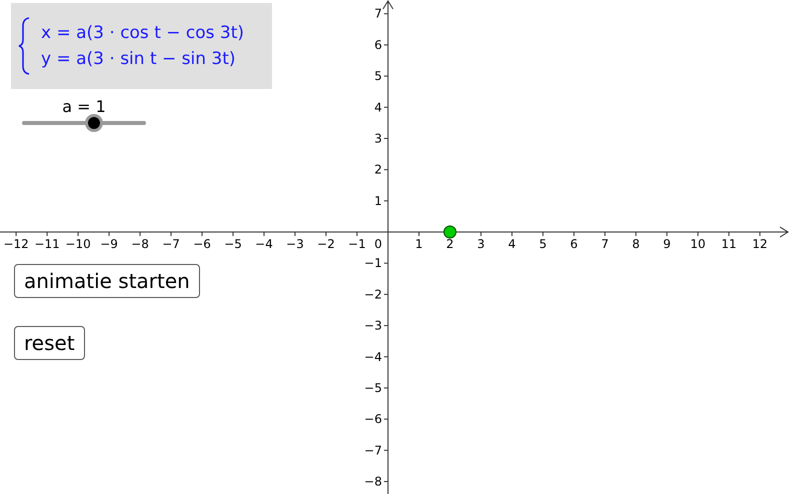  I want to click on tick-label: 9, so click(667, 244).